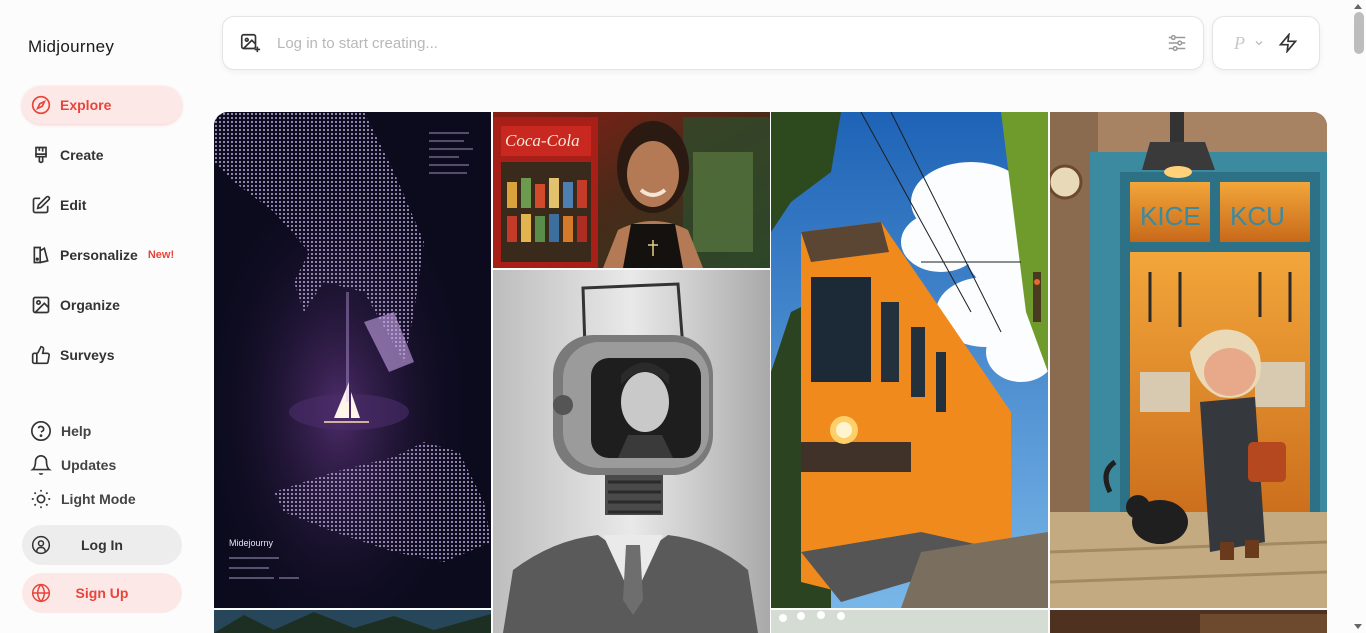 Image resolution: width=1366 pixels, height=633 pixels. I want to click on light-scene-artwork, so click(909, 621).